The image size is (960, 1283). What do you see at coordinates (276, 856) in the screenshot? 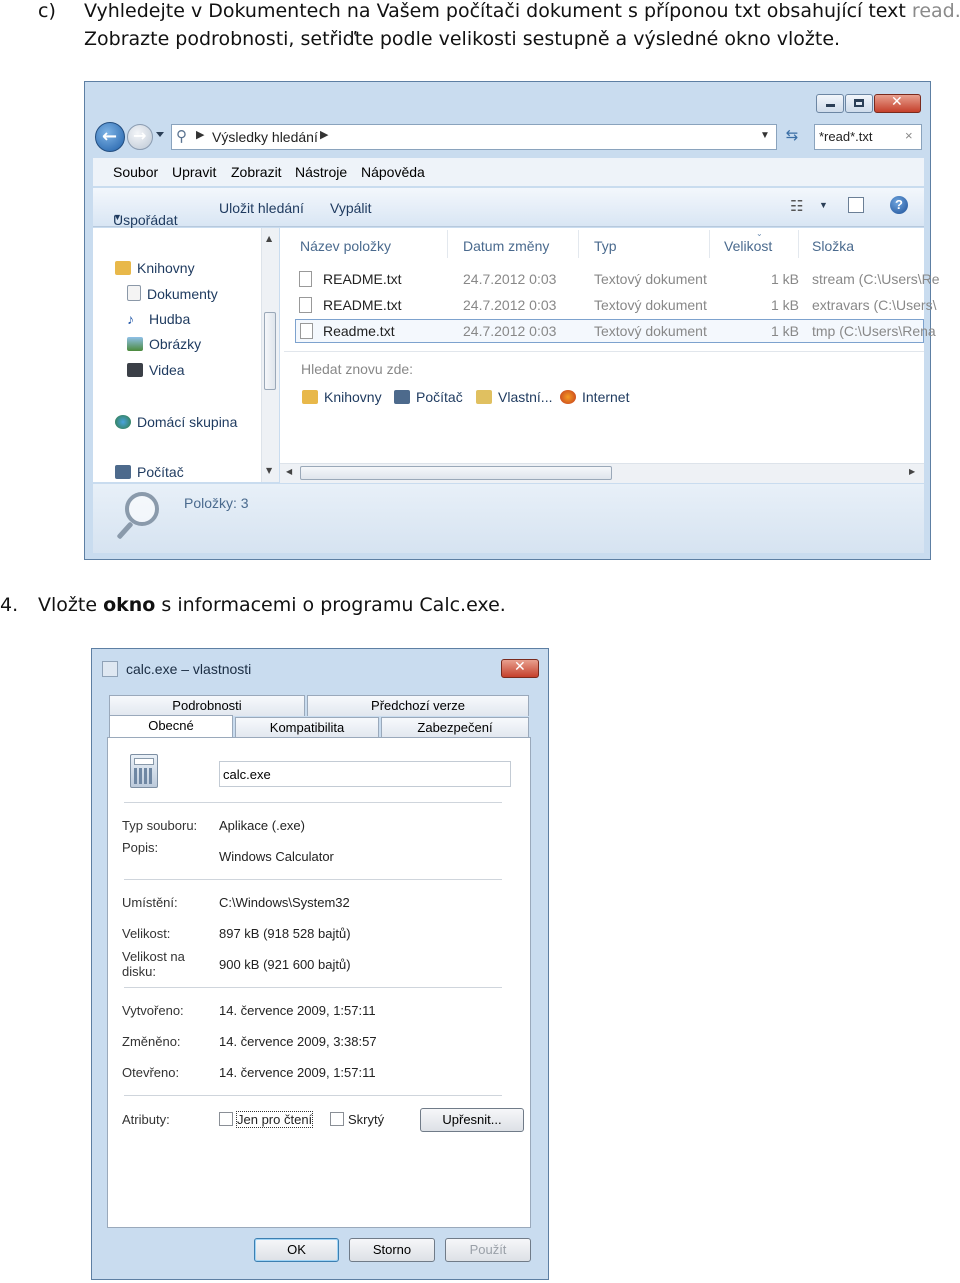
I see `description-value: Windows Calculator` at bounding box center [276, 856].